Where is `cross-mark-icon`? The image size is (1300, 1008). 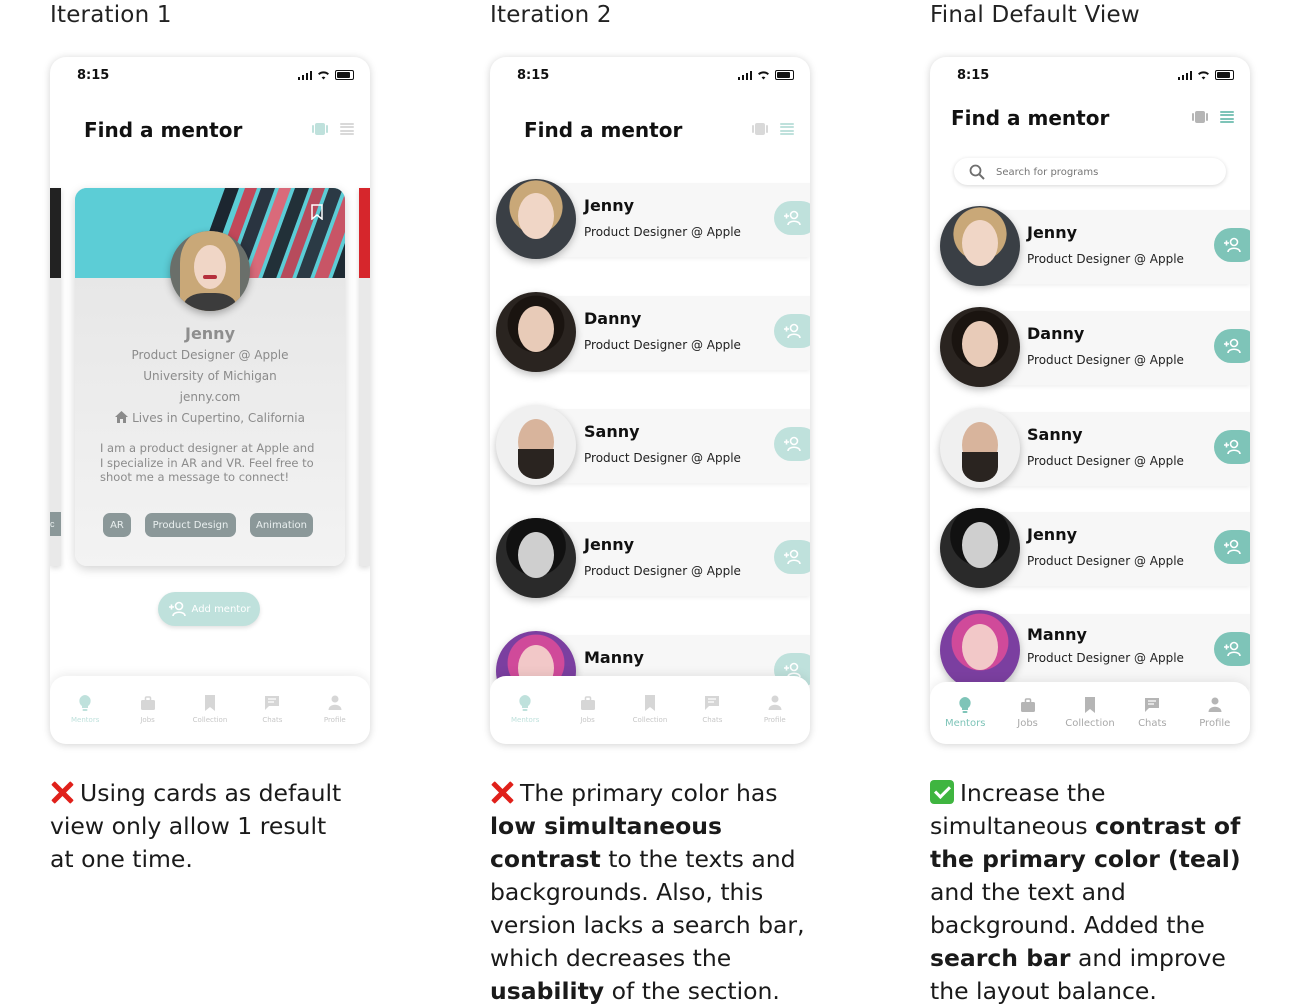 cross-mark-icon is located at coordinates (62, 792).